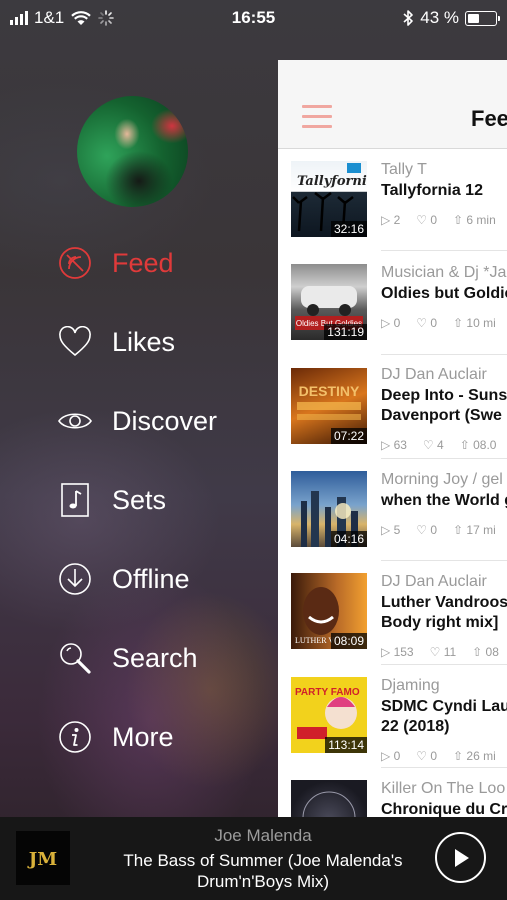 This screenshot has width=507, height=900. What do you see at coordinates (143, 736) in the screenshot?
I see `menu-label-more: More` at bounding box center [143, 736].